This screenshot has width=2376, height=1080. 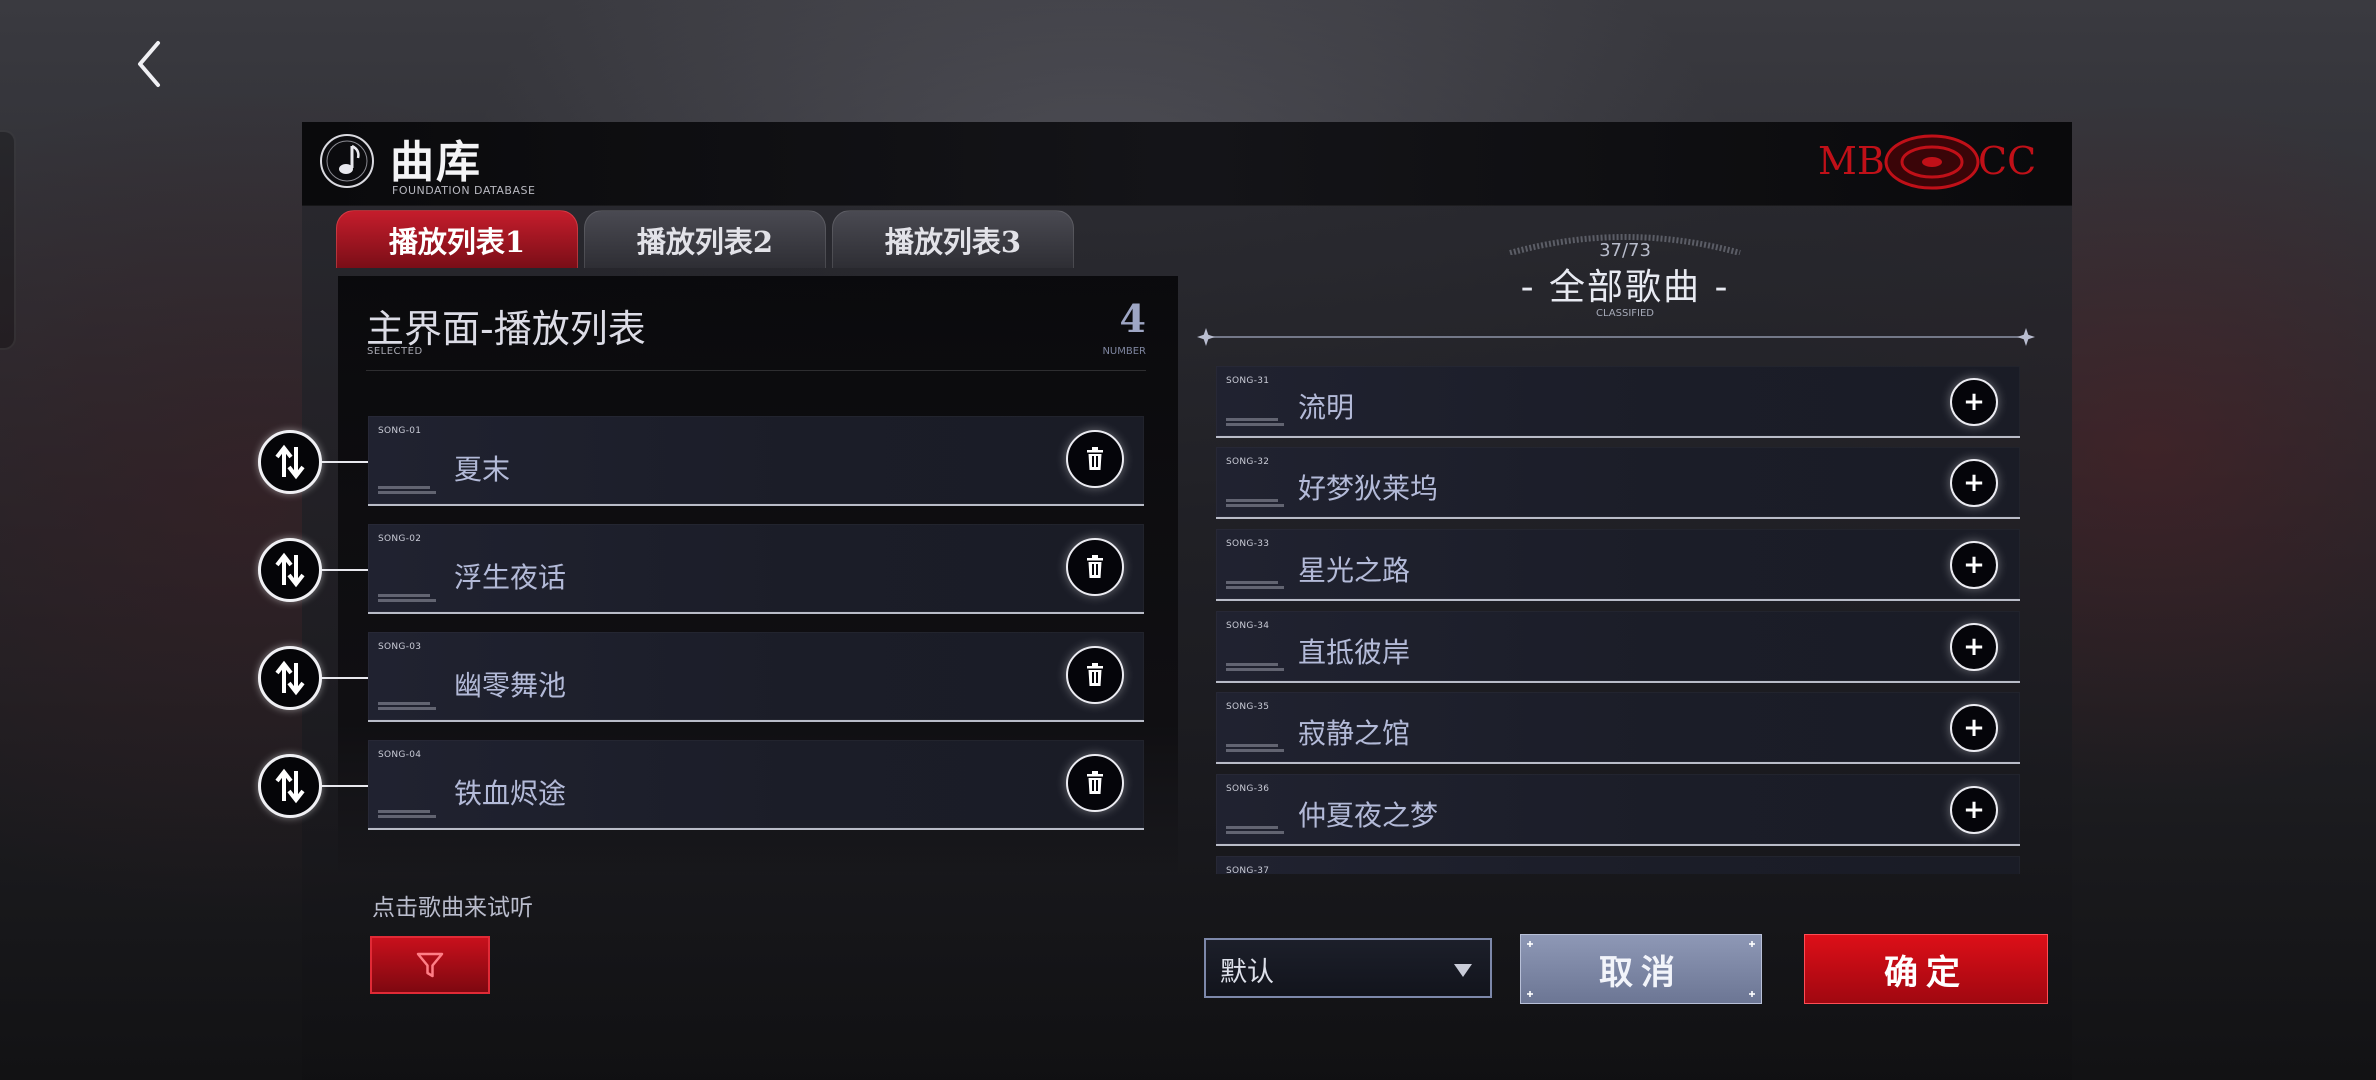 What do you see at coordinates (1248, 789) in the screenshot?
I see `song-code: SONG-36` at bounding box center [1248, 789].